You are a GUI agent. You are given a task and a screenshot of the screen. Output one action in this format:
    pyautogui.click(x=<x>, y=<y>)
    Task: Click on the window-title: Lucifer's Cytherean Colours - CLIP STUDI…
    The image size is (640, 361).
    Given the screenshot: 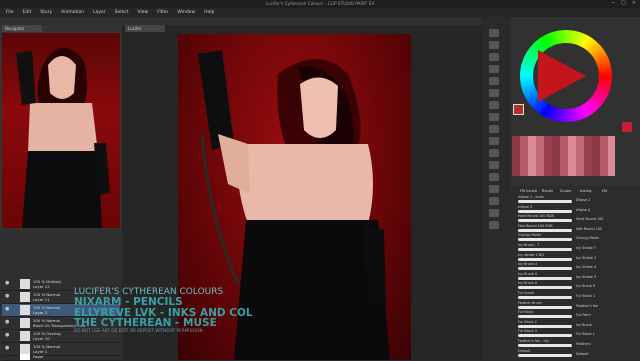 What is the action you would take?
    pyautogui.click(x=320, y=3)
    